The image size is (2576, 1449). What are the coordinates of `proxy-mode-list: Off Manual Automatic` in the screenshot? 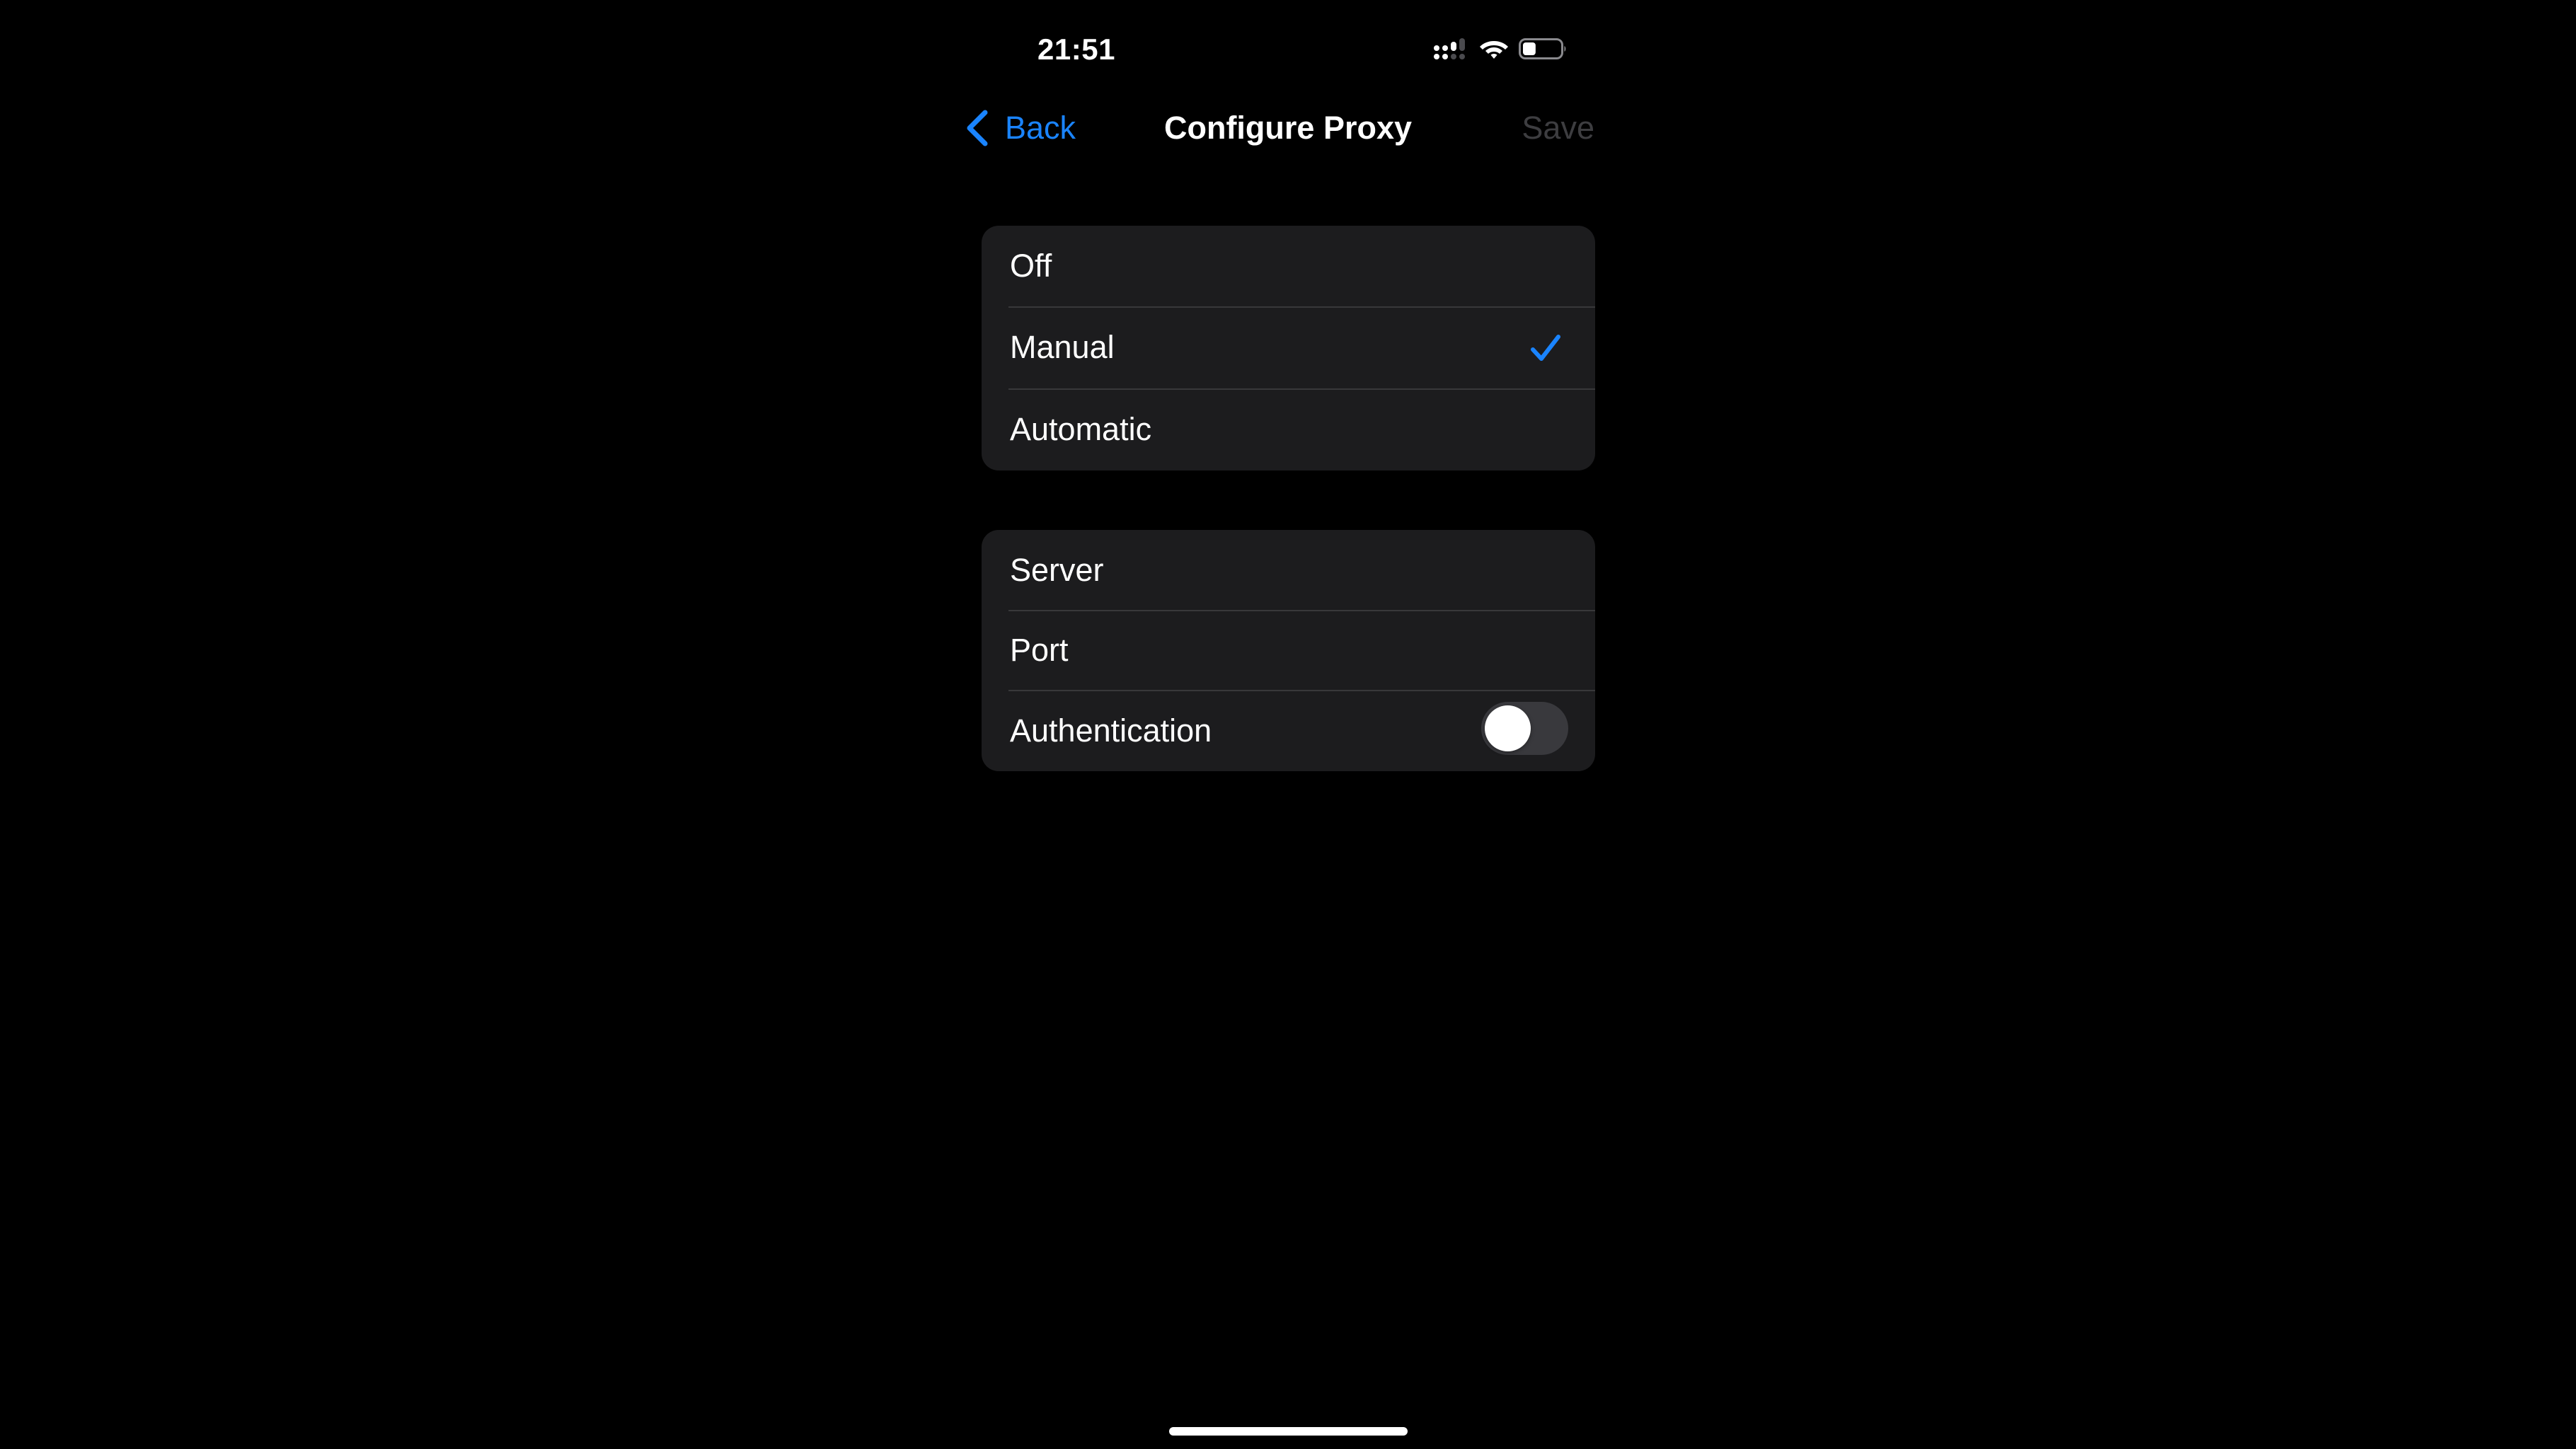 It's located at (1288, 348).